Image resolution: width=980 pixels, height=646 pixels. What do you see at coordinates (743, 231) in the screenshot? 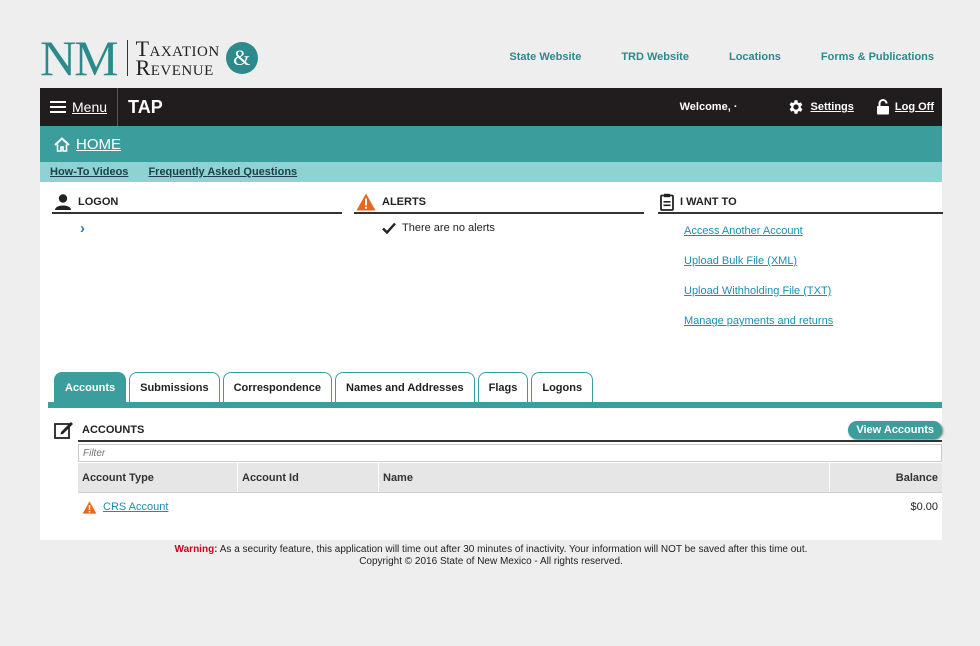
I see `access-another-account-link: Access Another Account` at bounding box center [743, 231].